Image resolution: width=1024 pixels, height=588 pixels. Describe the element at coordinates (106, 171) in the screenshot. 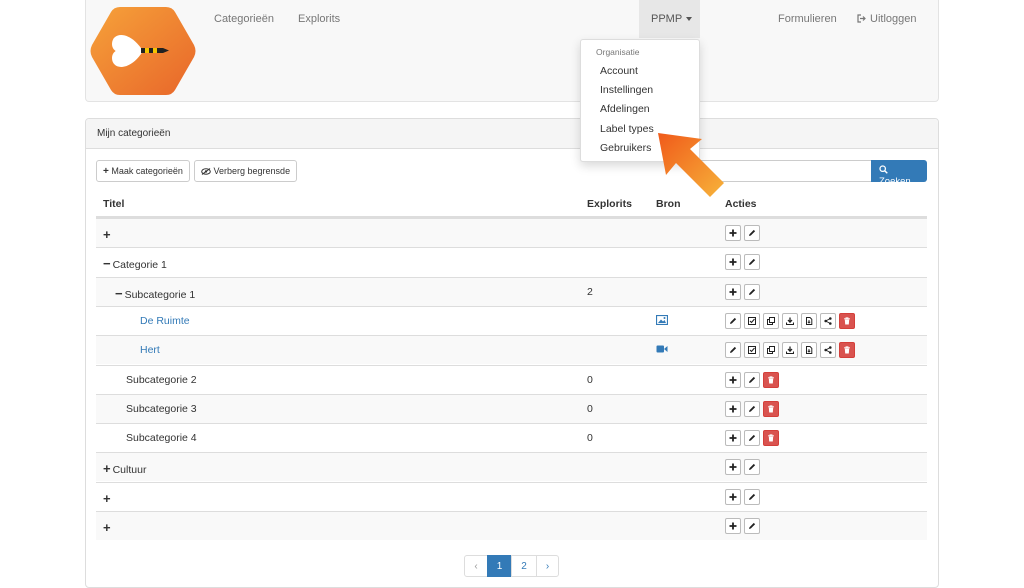

I see `plus-icon: +` at that location.